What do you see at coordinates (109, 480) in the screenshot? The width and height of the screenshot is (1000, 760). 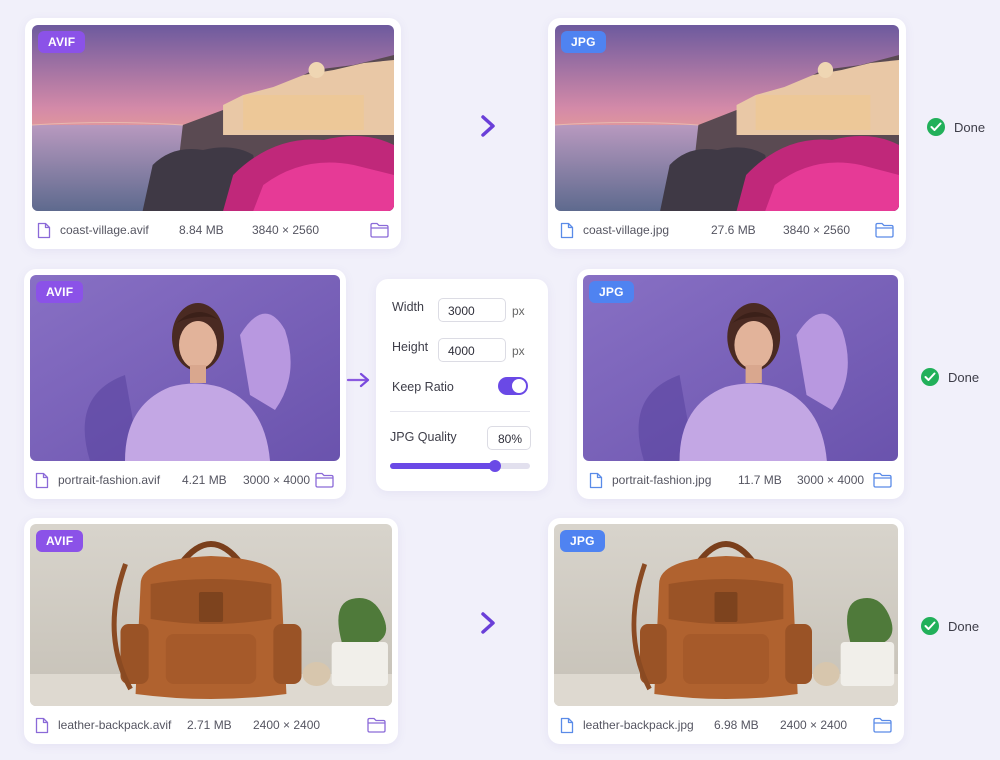 I see `file-name: portrait-fashion.avif` at bounding box center [109, 480].